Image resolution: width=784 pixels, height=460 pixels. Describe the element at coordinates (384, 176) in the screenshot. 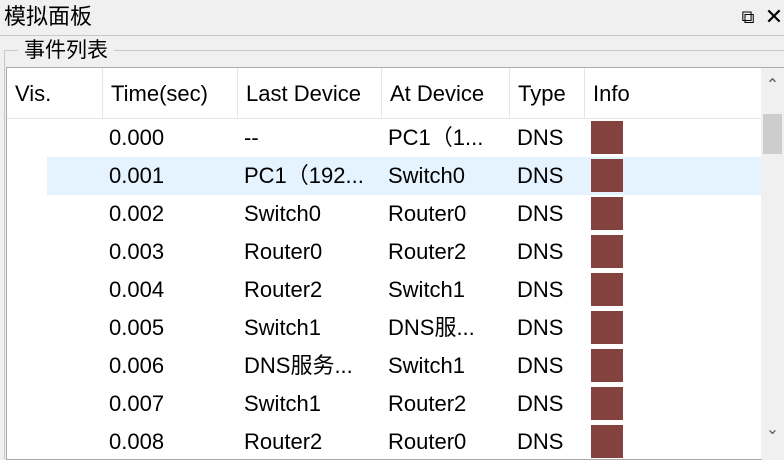

I see `table-row: 0.001 PC1（192... Switch0 DNS` at that location.